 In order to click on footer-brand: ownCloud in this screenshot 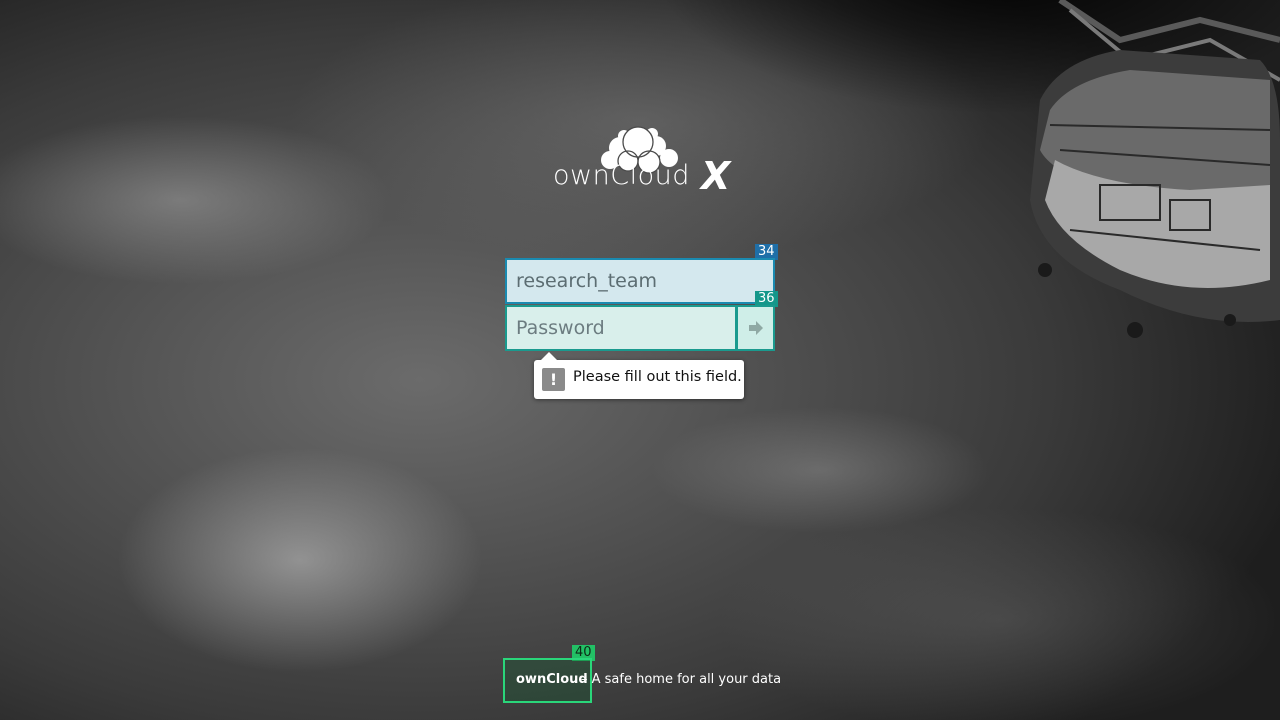, I will do `click(552, 679)`.